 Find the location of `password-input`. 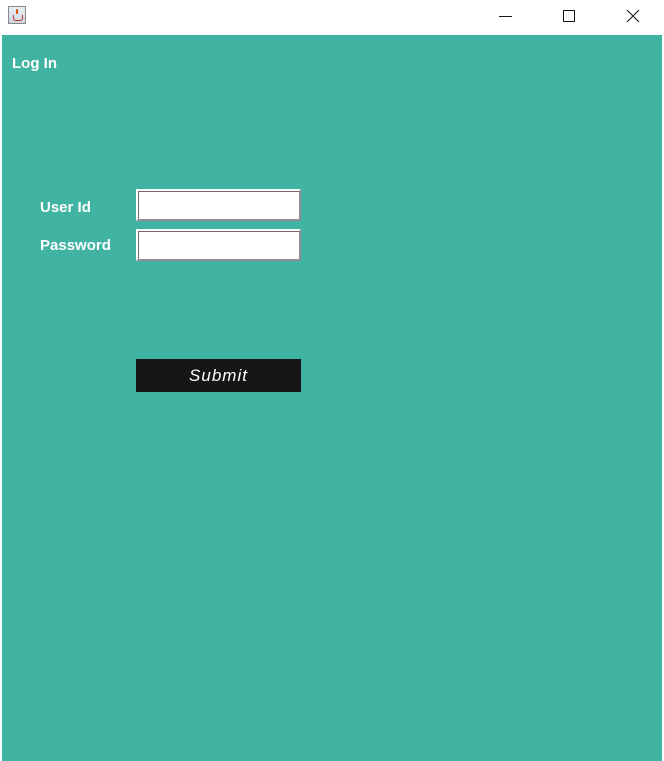

password-input is located at coordinates (218, 245).